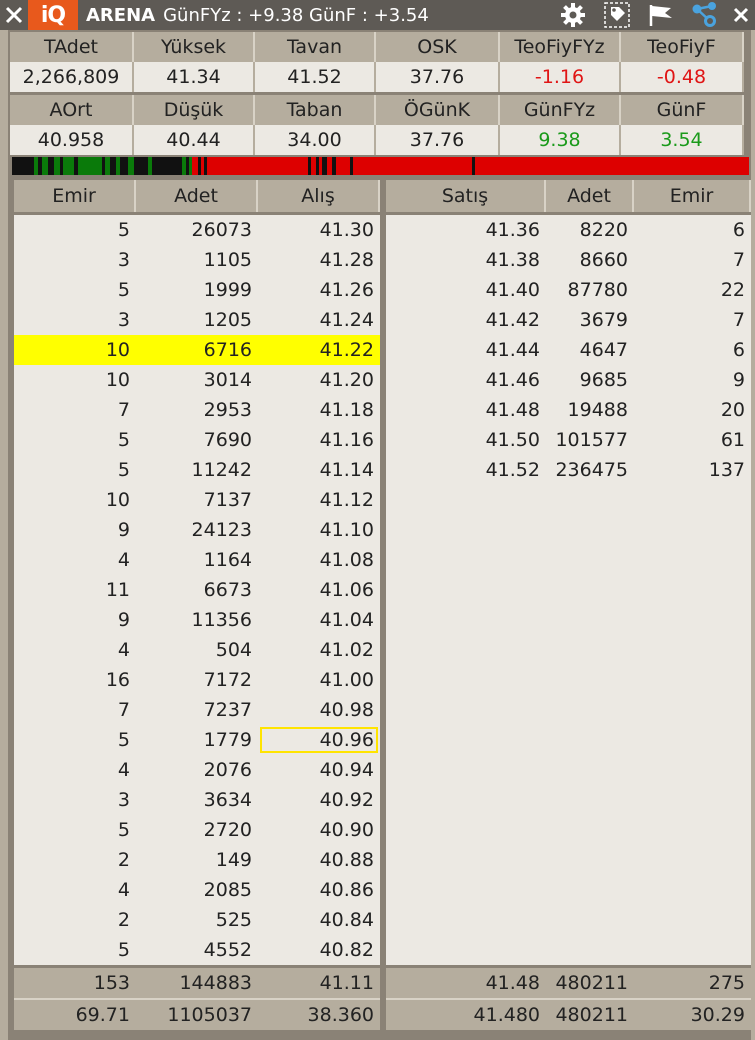 The width and height of the screenshot is (755, 1040). I want to click on bid-row: 5 1999 41.26, so click(197, 290).